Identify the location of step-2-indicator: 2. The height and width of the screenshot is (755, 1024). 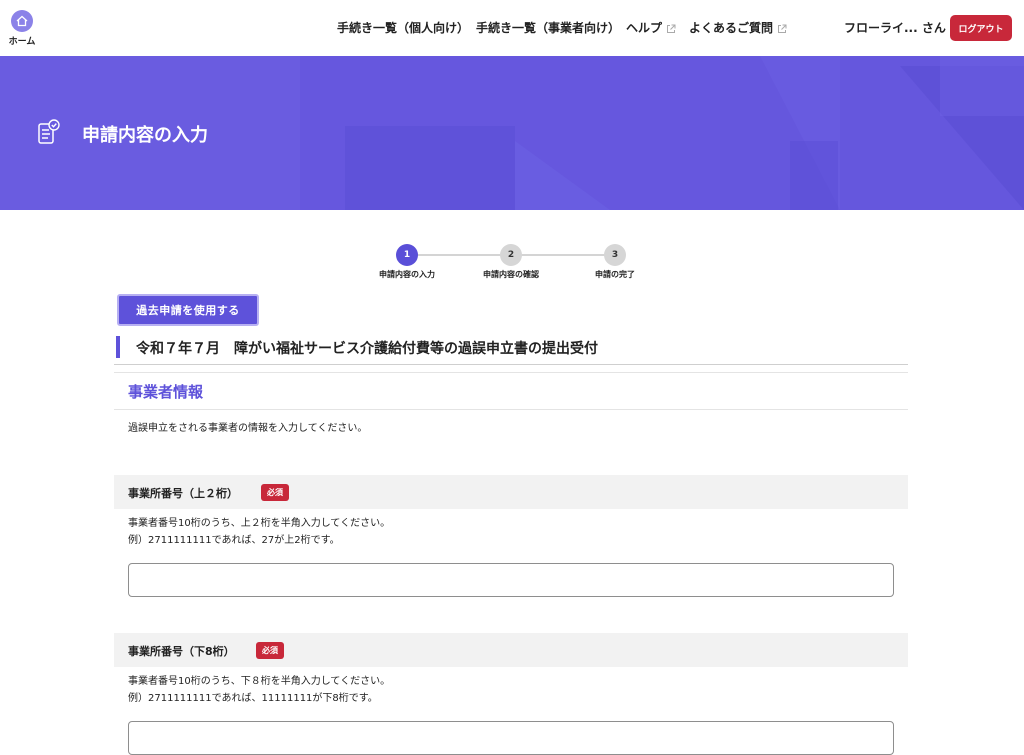
(511, 255).